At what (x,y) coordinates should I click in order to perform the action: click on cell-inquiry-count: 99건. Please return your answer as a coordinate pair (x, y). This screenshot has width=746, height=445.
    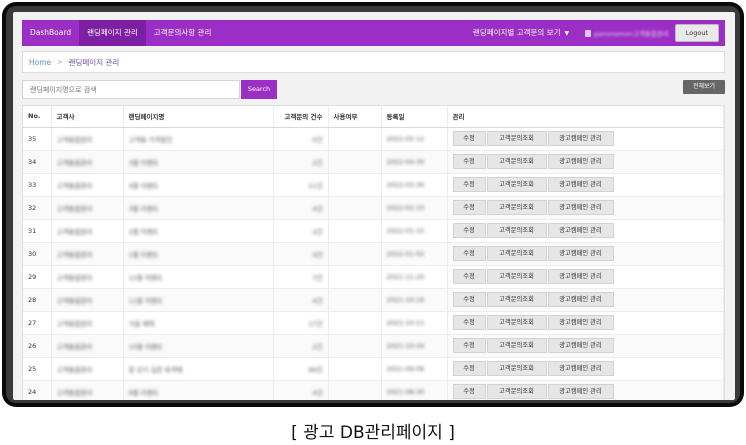
    Looking at the image, I should click on (315, 369).